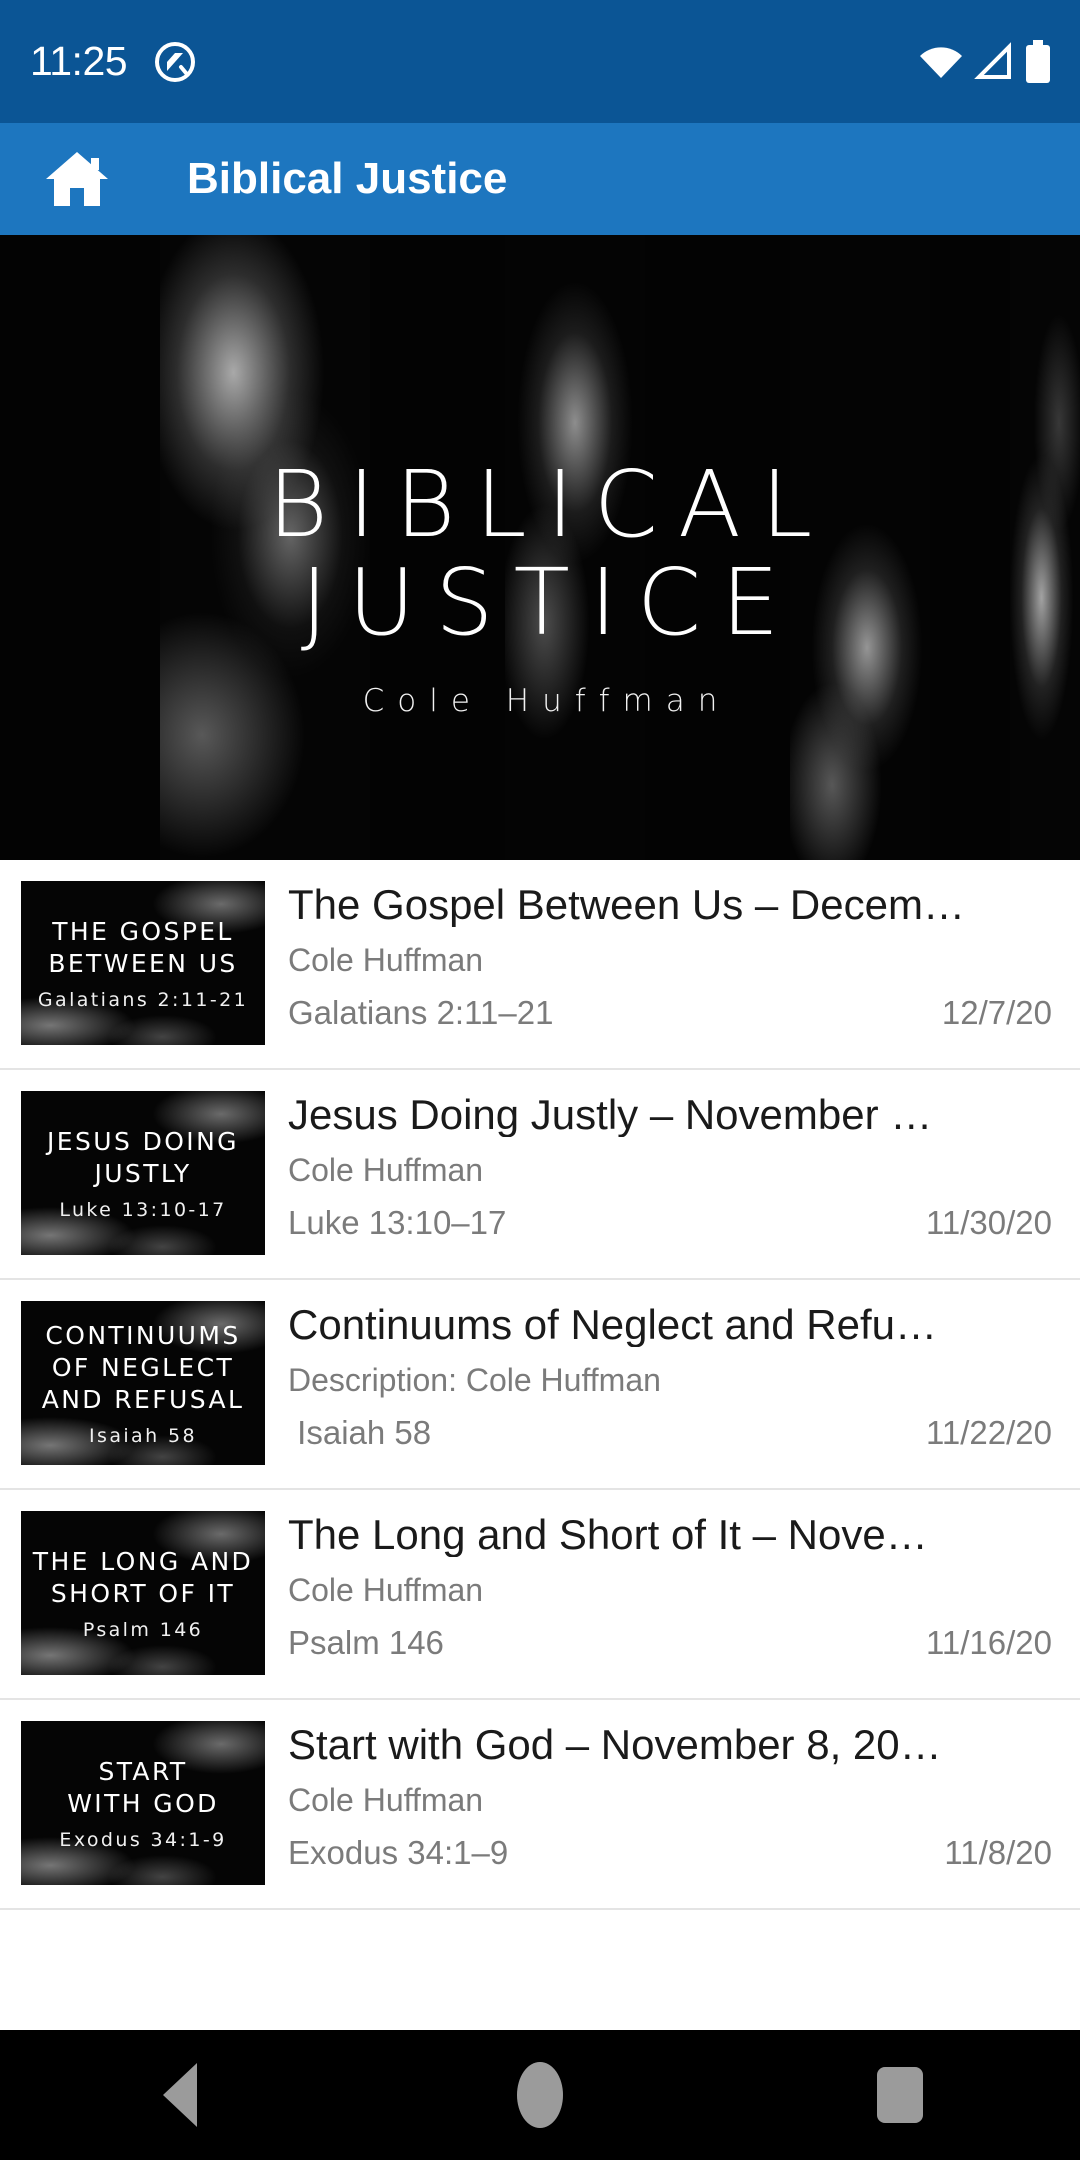 Image resolution: width=1080 pixels, height=2160 pixels. Describe the element at coordinates (550, 504) in the screenshot. I see `hero-title-line-1: BIBLICAL` at that location.